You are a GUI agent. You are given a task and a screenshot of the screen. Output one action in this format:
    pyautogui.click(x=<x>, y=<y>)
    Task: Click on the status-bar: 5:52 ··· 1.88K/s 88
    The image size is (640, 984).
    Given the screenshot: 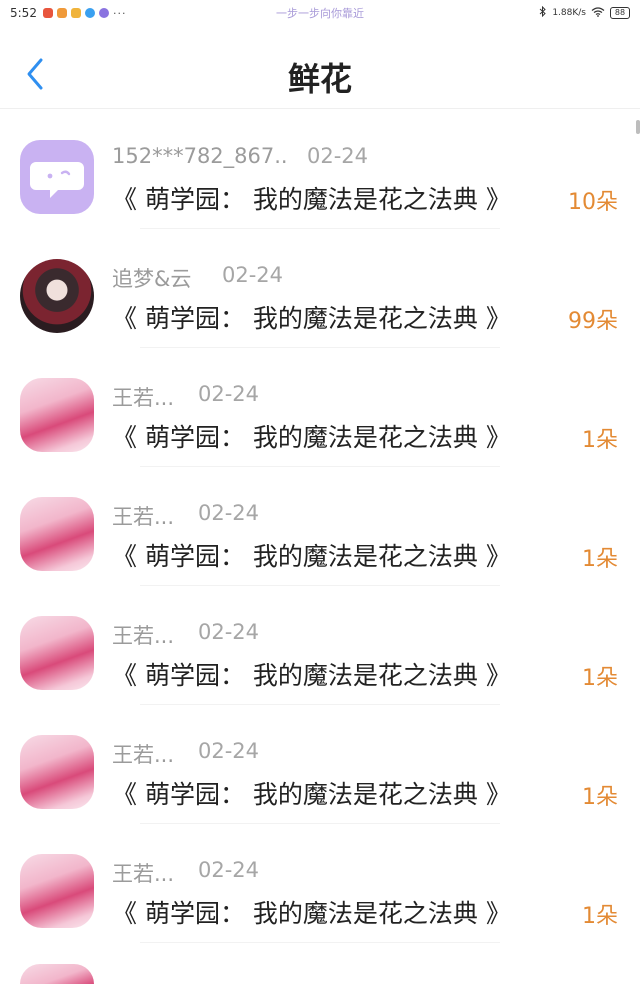 What is the action you would take?
    pyautogui.click(x=320, y=13)
    